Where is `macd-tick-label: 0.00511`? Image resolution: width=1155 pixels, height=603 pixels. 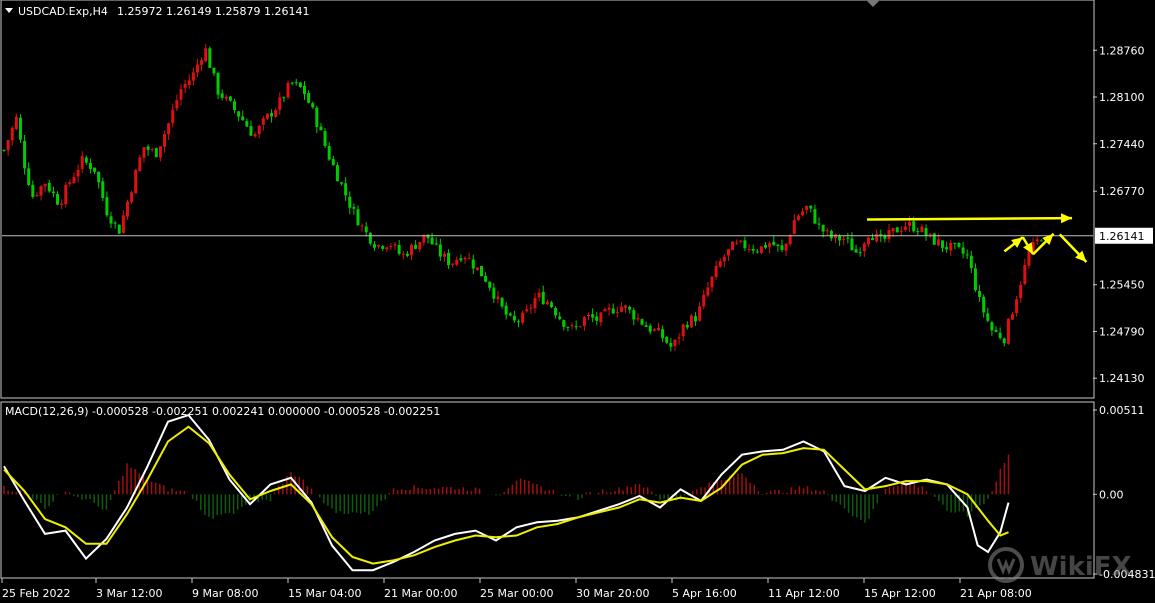
macd-tick-label: 0.00511 is located at coordinates (1122, 410).